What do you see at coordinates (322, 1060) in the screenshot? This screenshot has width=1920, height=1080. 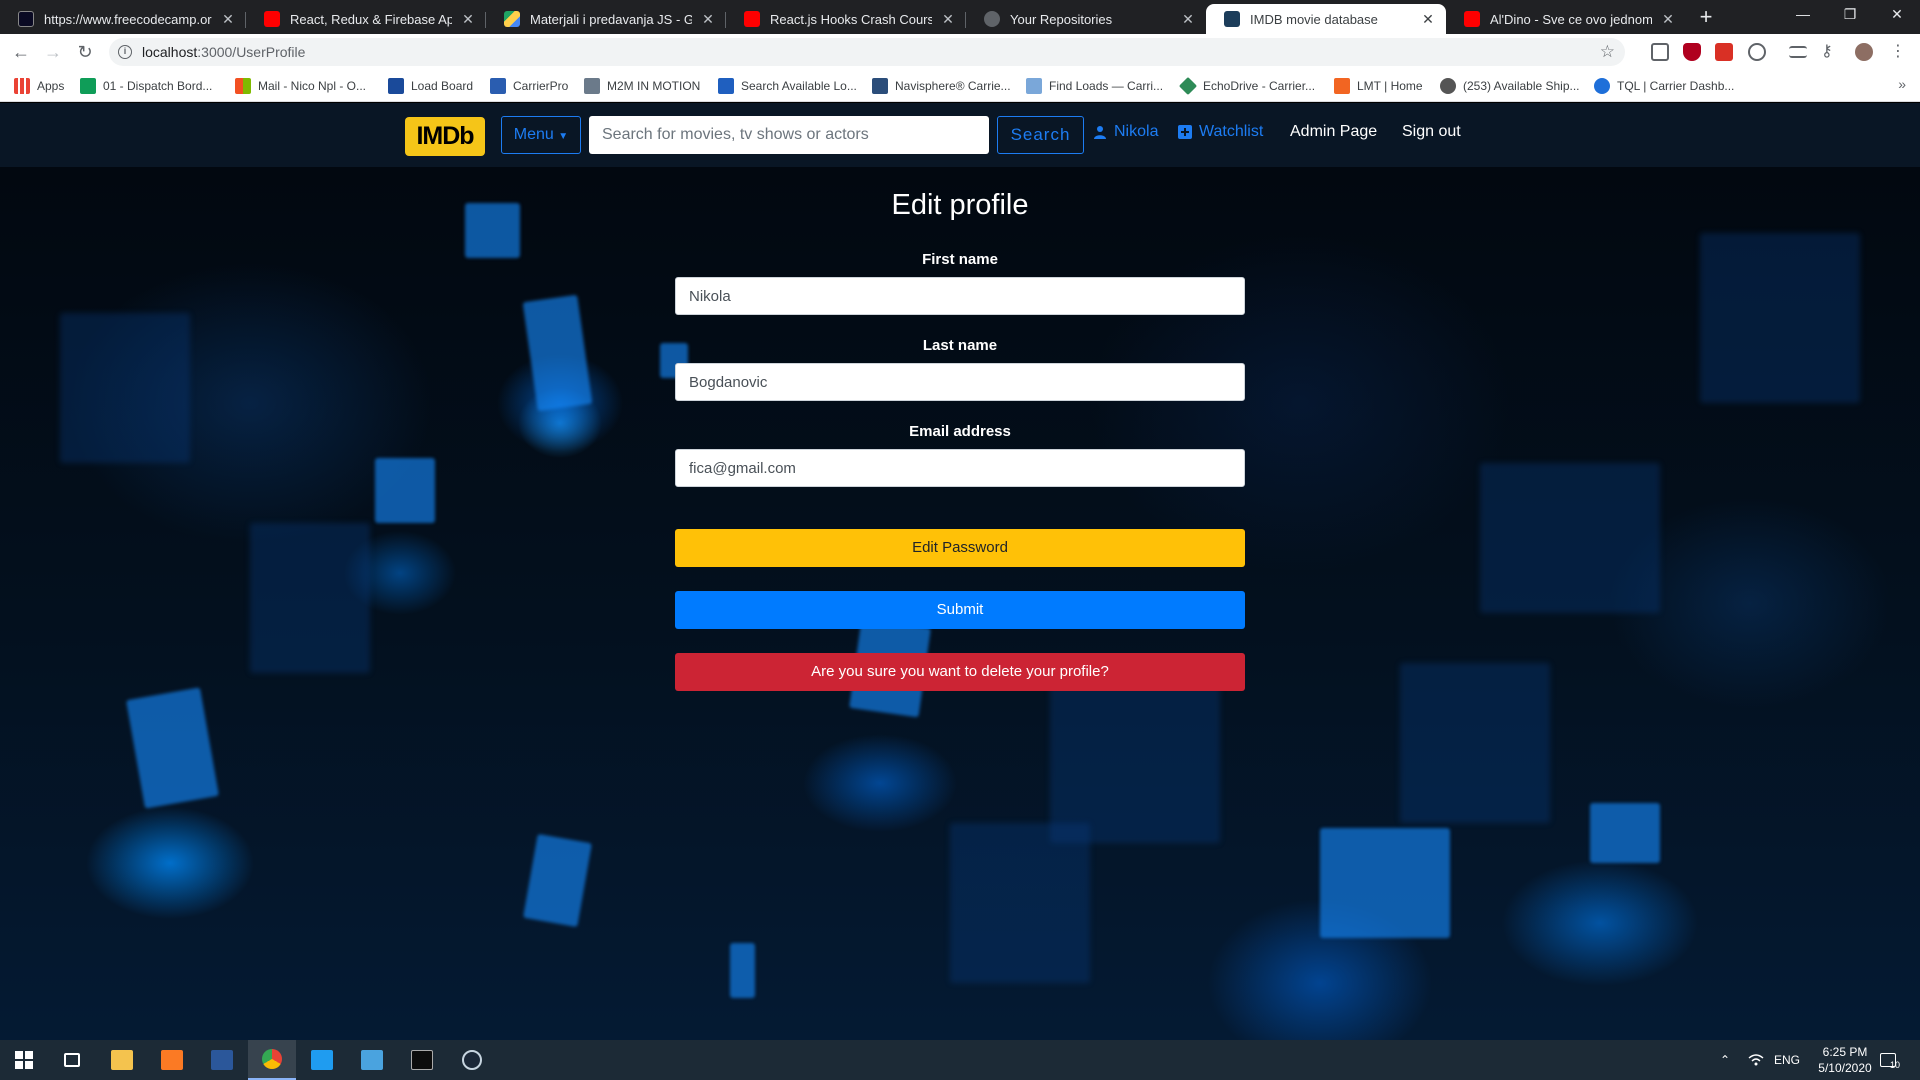 I see `vscode-button` at bounding box center [322, 1060].